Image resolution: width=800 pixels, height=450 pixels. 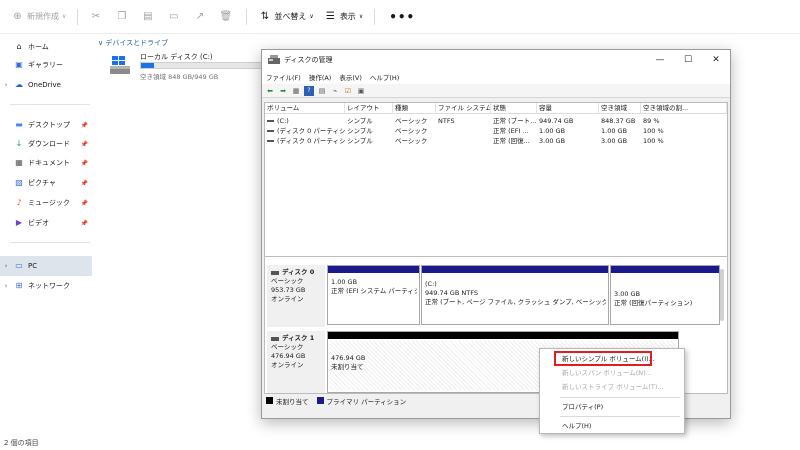 I want to click on sidebar-item-network: › ⊞ ネットワーク, so click(x=46, y=286).